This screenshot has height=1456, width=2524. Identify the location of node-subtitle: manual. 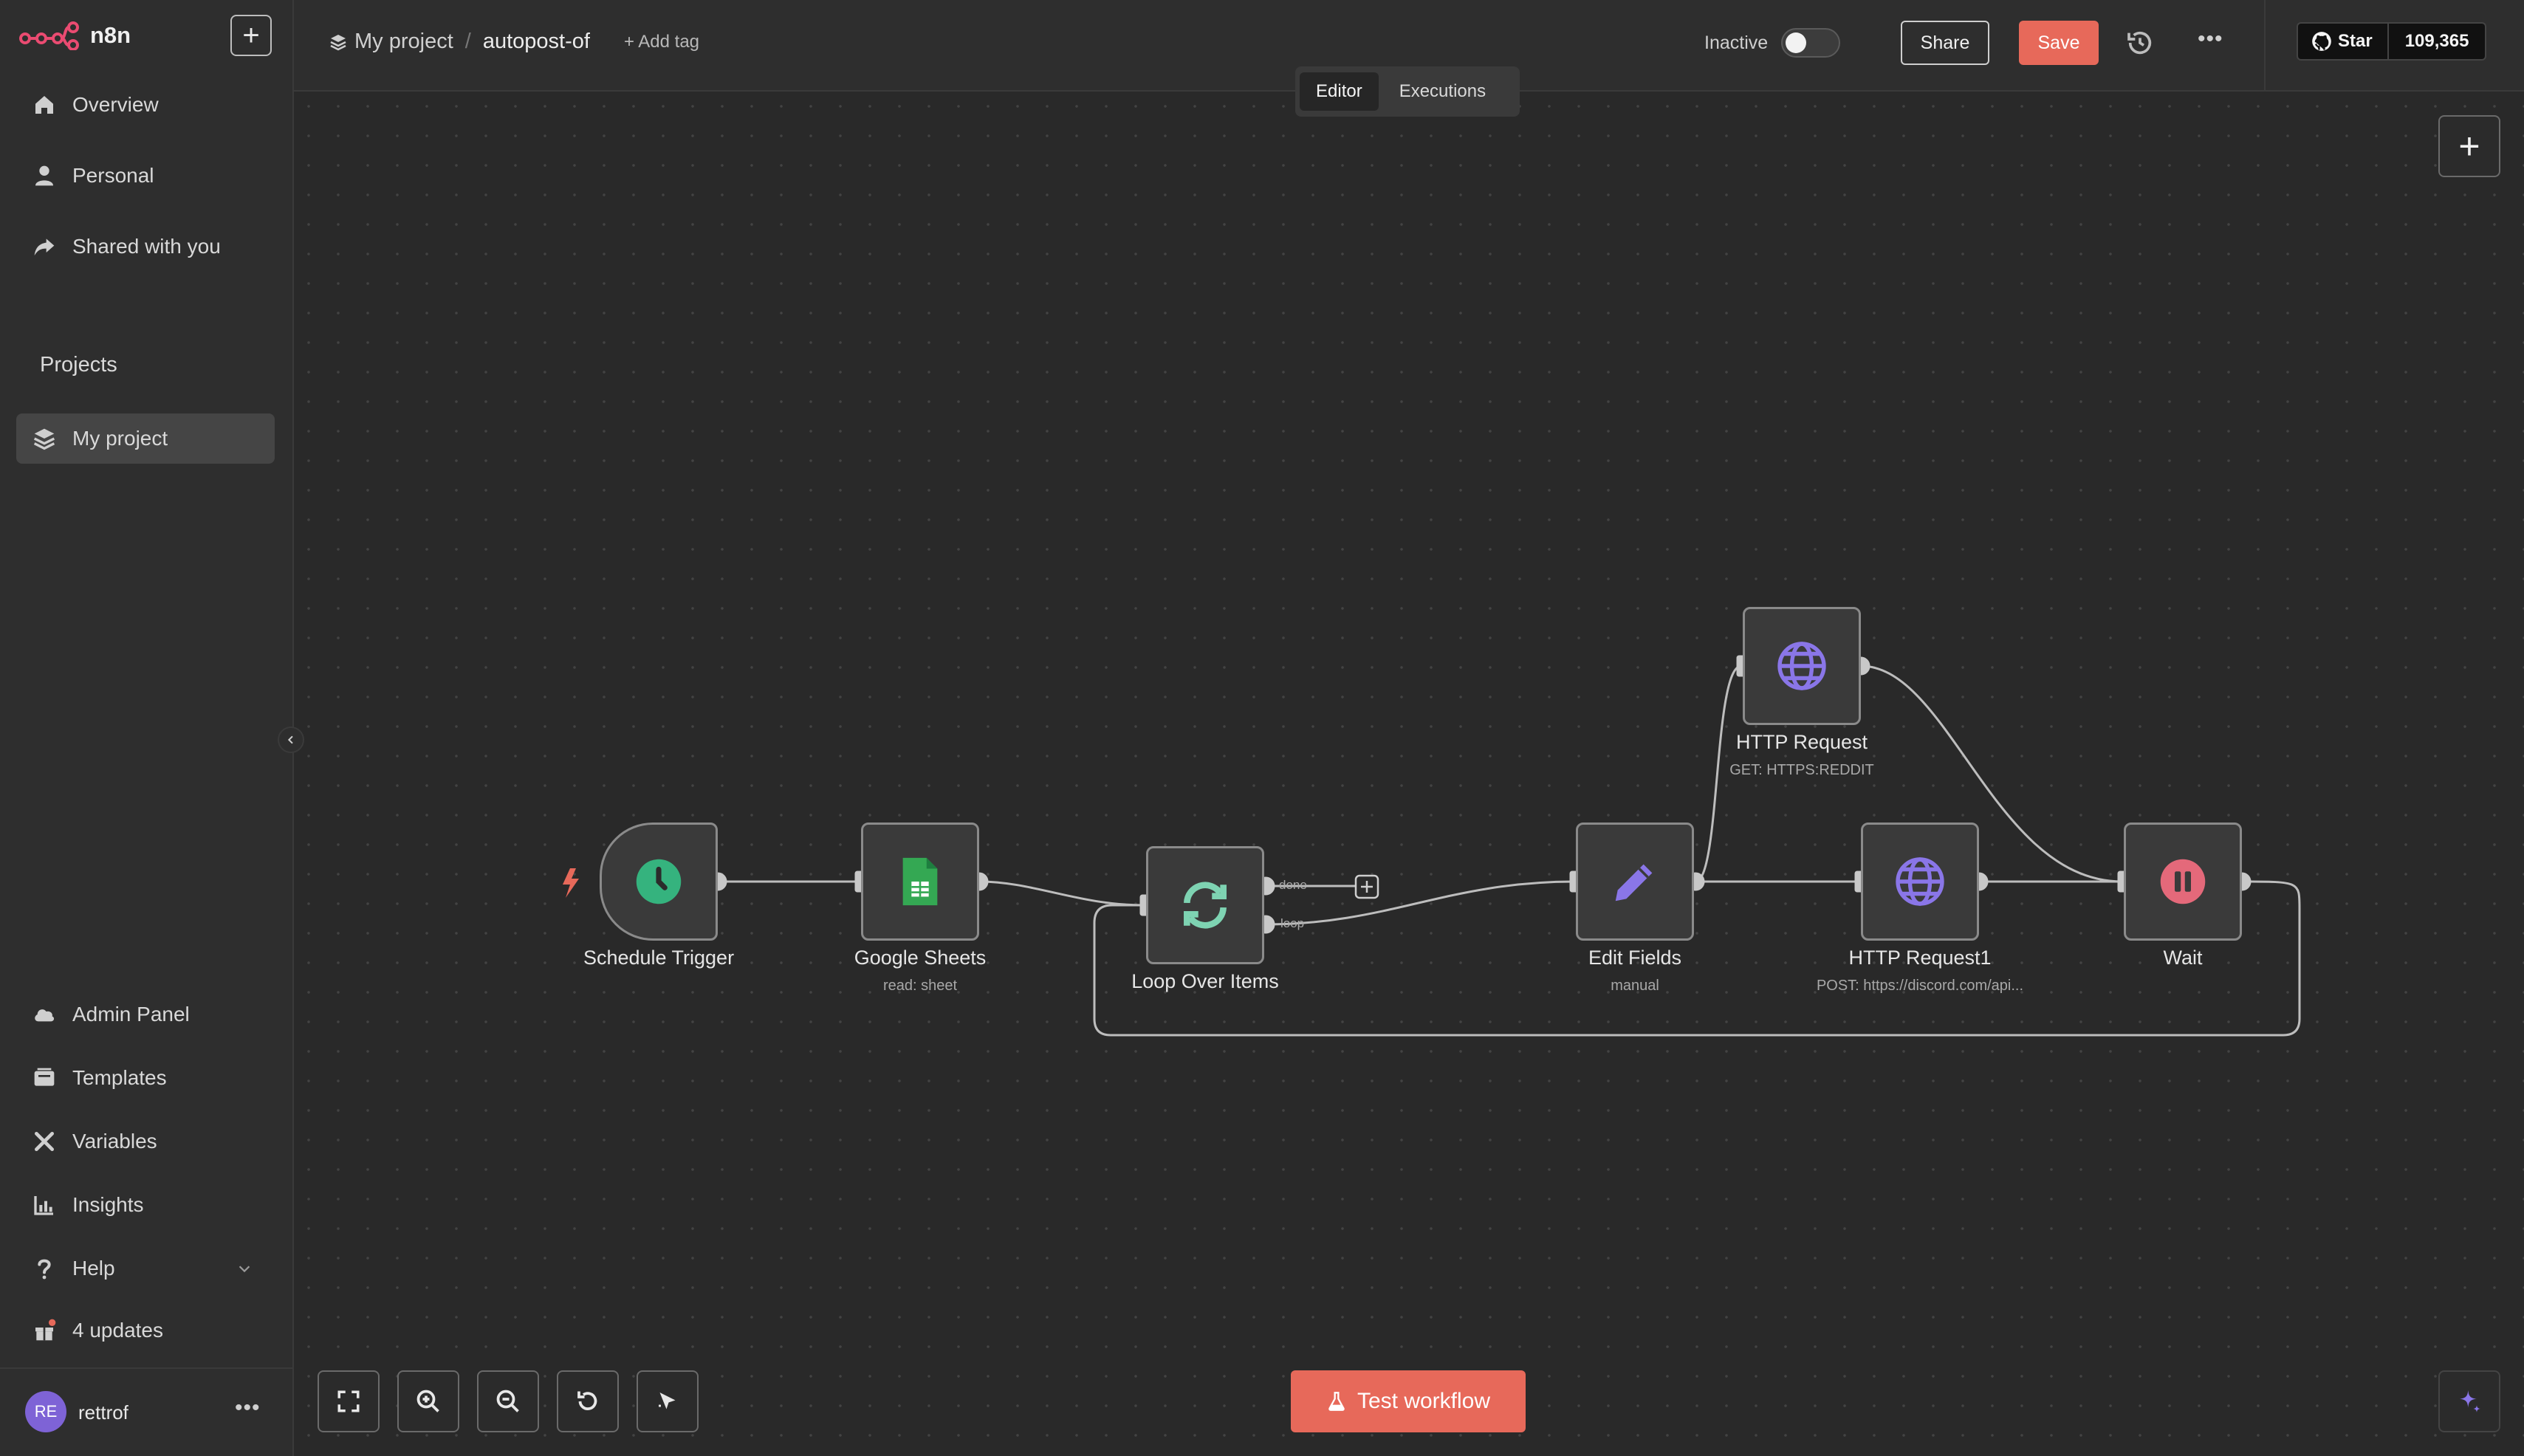
(1635, 986).